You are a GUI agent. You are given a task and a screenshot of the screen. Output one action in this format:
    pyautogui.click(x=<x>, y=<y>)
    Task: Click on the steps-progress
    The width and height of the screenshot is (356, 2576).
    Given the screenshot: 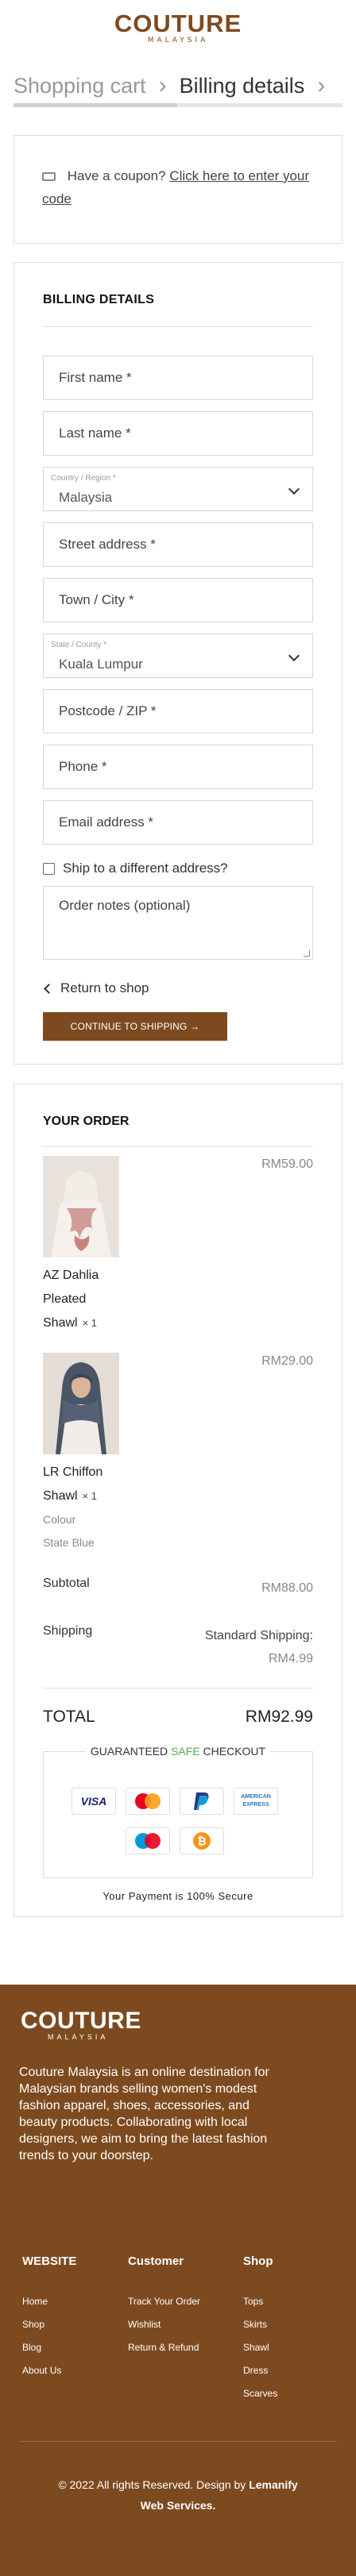 What is the action you would take?
    pyautogui.click(x=178, y=105)
    